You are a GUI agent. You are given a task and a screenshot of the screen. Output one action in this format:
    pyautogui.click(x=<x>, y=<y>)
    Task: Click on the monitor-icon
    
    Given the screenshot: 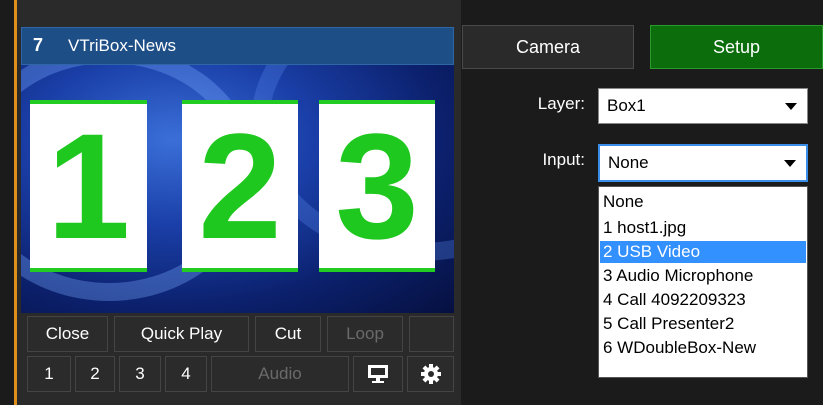 What is the action you would take?
    pyautogui.click(x=378, y=374)
    